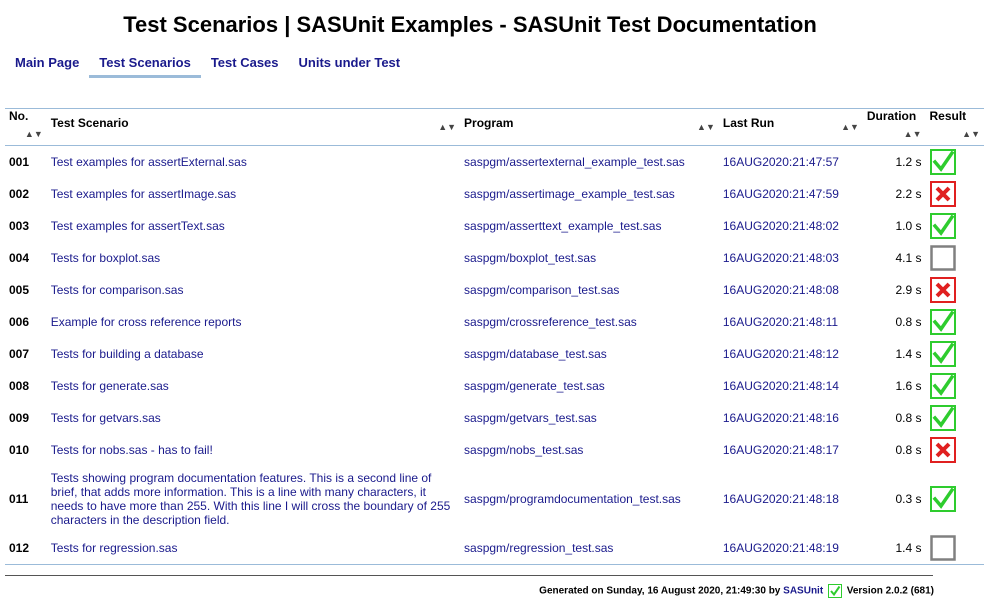  Describe the element at coordinates (253, 418) in the screenshot. I see `scenario-link: Tests for getvars.sas` at that location.